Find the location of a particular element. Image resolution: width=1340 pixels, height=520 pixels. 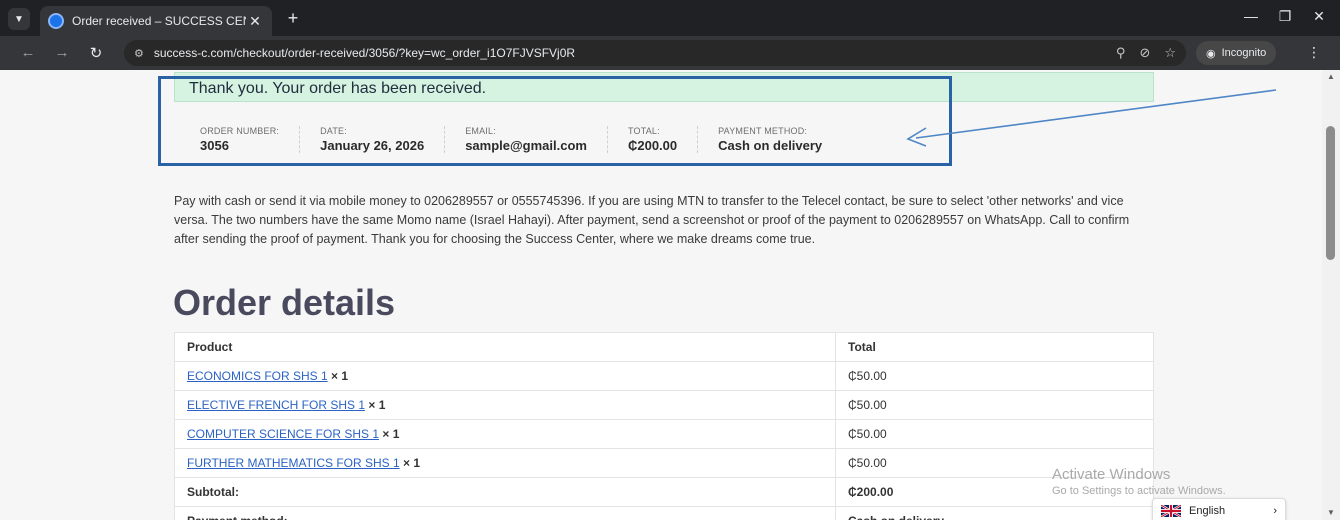

product-link: ECONOMICS FOR SHS 1 is located at coordinates (257, 376).